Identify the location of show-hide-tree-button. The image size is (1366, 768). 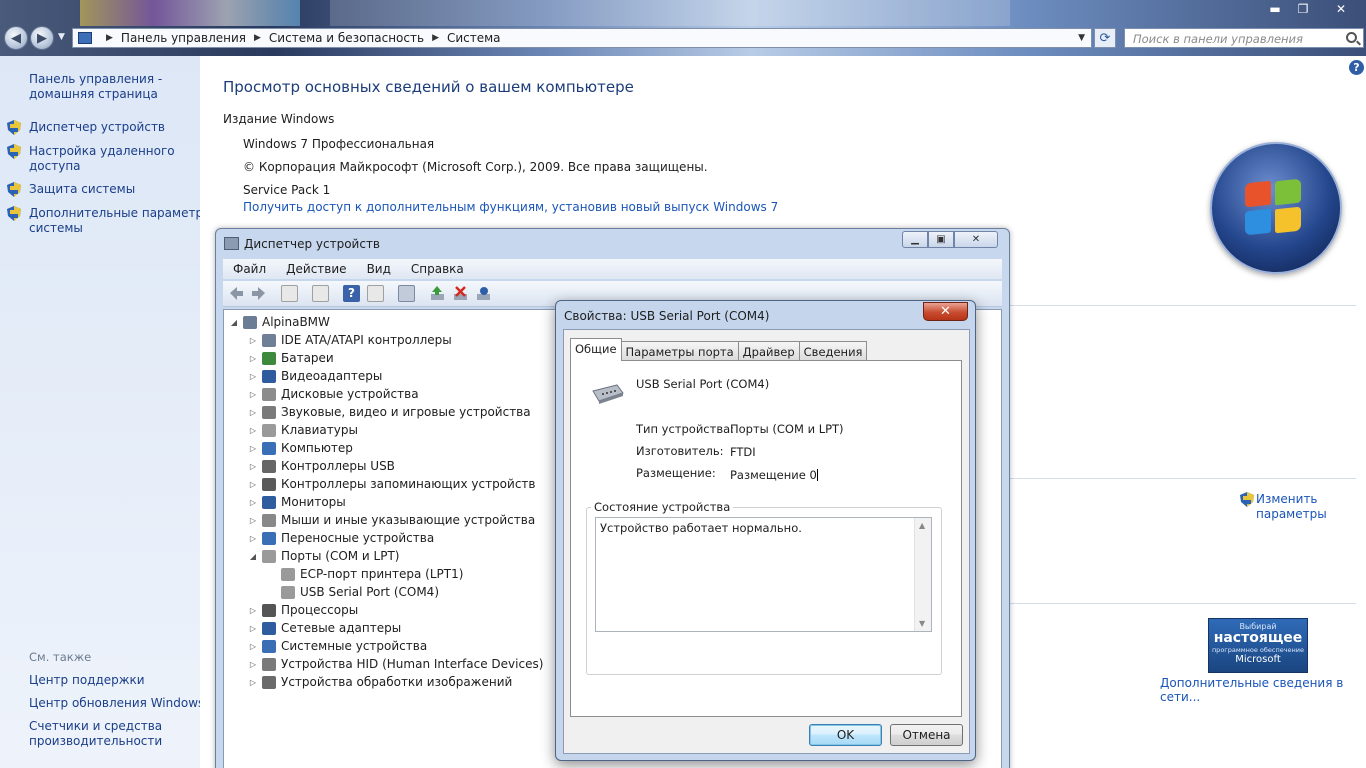
(289, 293).